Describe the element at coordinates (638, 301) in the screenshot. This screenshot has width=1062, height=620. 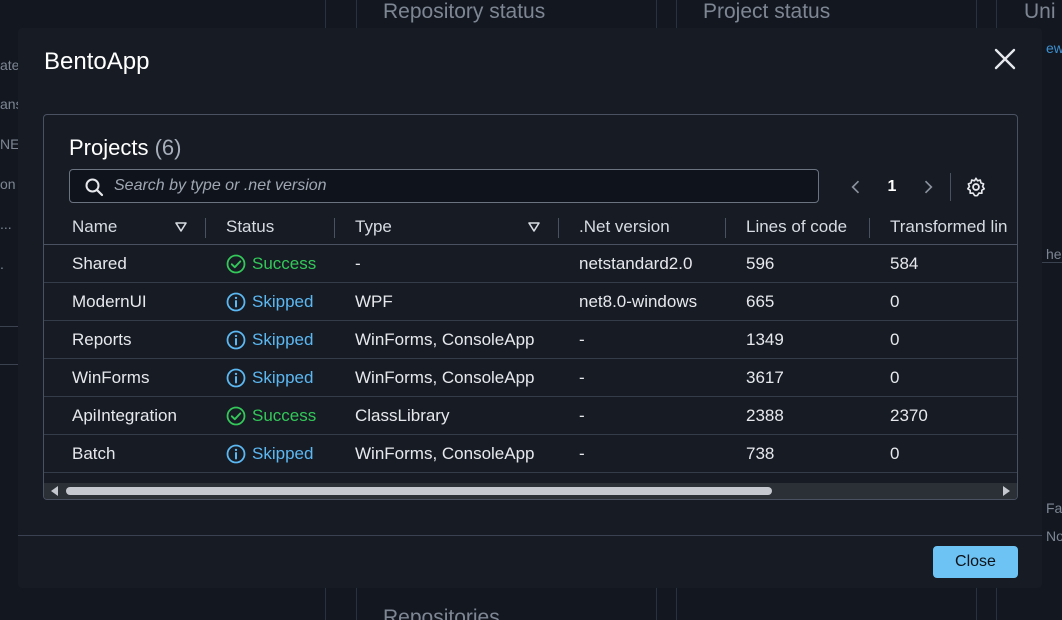
I see `project-net-version: net8.0-windows` at that location.